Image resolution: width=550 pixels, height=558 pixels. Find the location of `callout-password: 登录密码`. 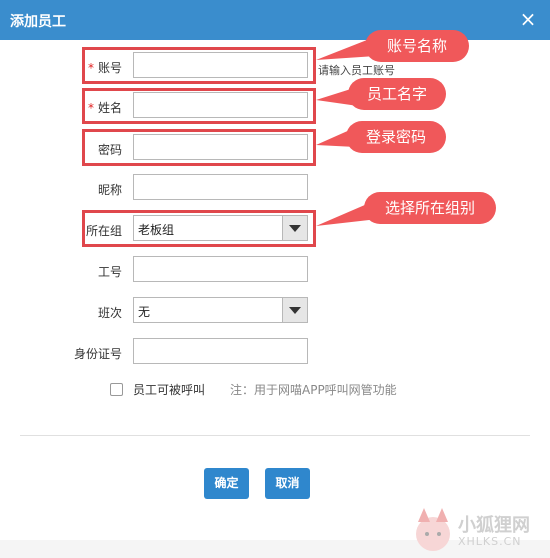

callout-password: 登录密码 is located at coordinates (396, 137).